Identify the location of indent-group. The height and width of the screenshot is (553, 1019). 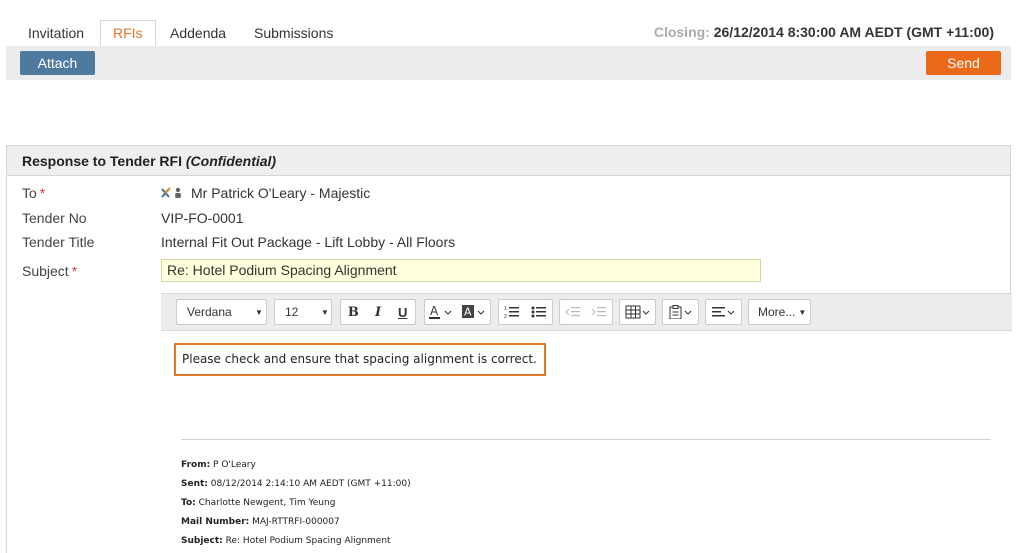
(586, 312).